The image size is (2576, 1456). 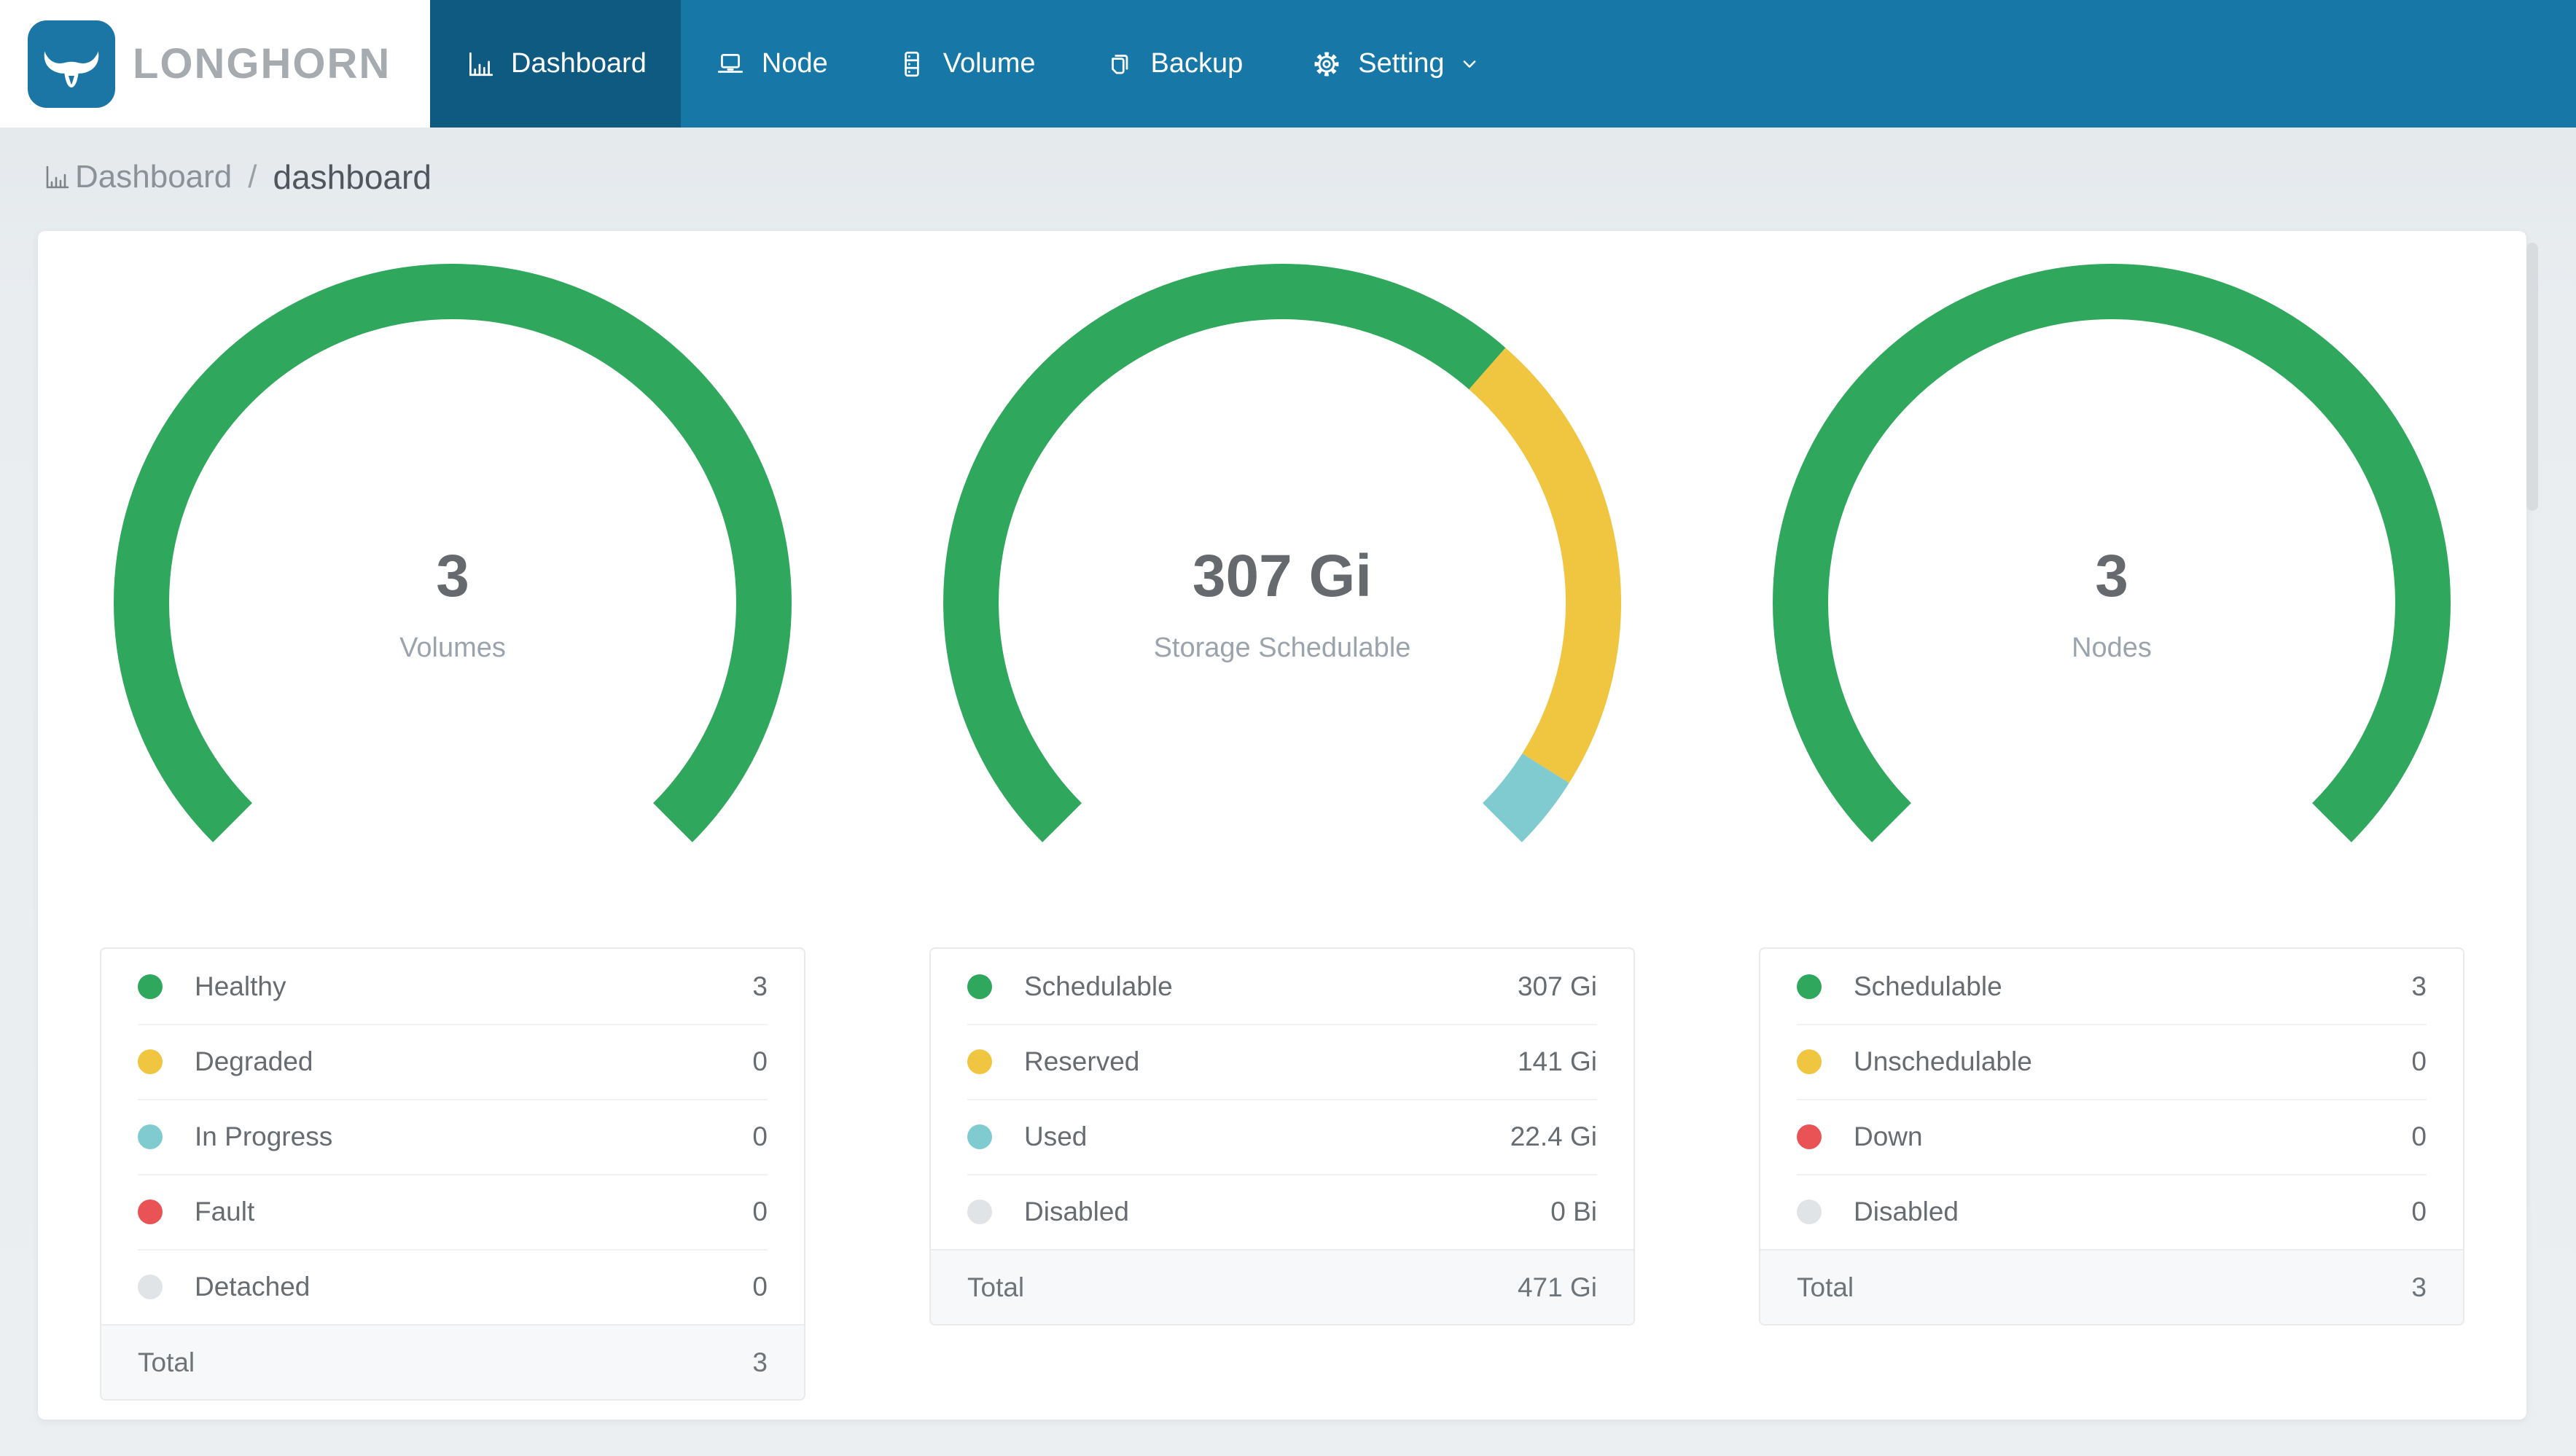 What do you see at coordinates (760, 1362) in the screenshot?
I see `total-value: 3` at bounding box center [760, 1362].